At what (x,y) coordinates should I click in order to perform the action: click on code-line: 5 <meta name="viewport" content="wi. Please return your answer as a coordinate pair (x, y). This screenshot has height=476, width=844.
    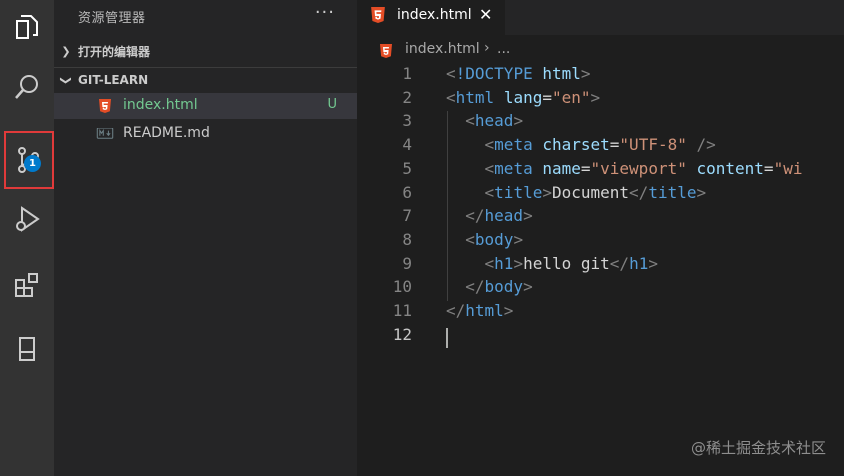
    Looking at the image, I should click on (600, 171).